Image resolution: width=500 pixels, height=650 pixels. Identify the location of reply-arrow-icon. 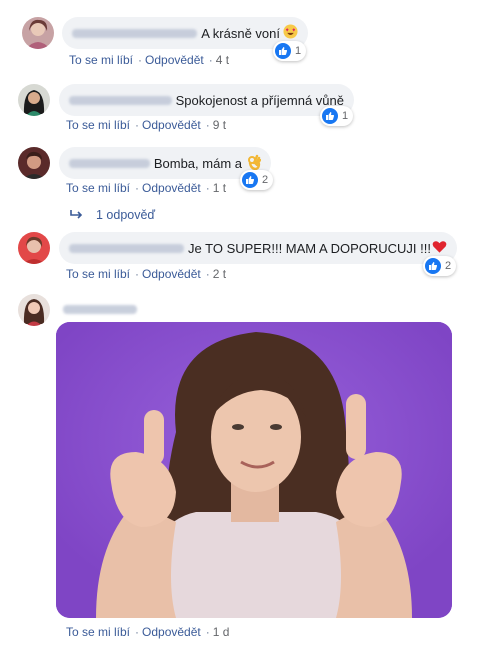
(77, 215).